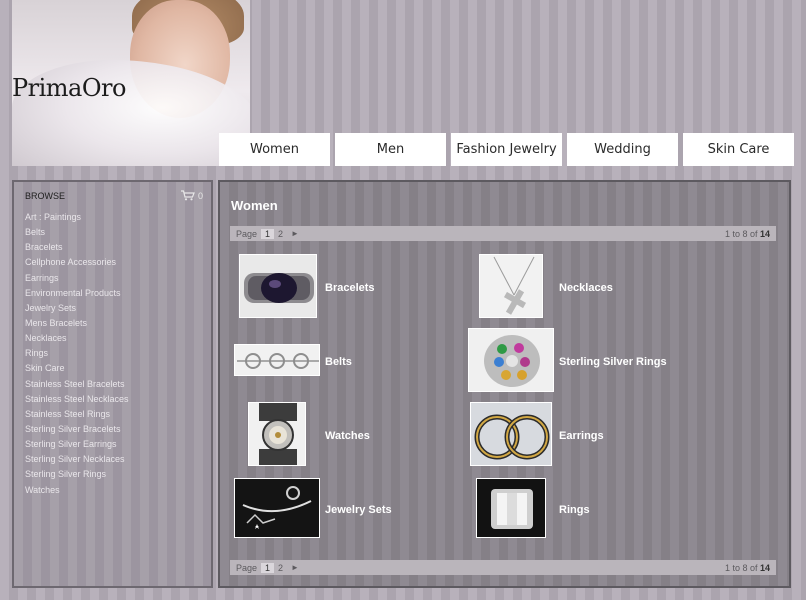 This screenshot has width=806, height=600. I want to click on nav-wedding: Wedding, so click(622, 149).